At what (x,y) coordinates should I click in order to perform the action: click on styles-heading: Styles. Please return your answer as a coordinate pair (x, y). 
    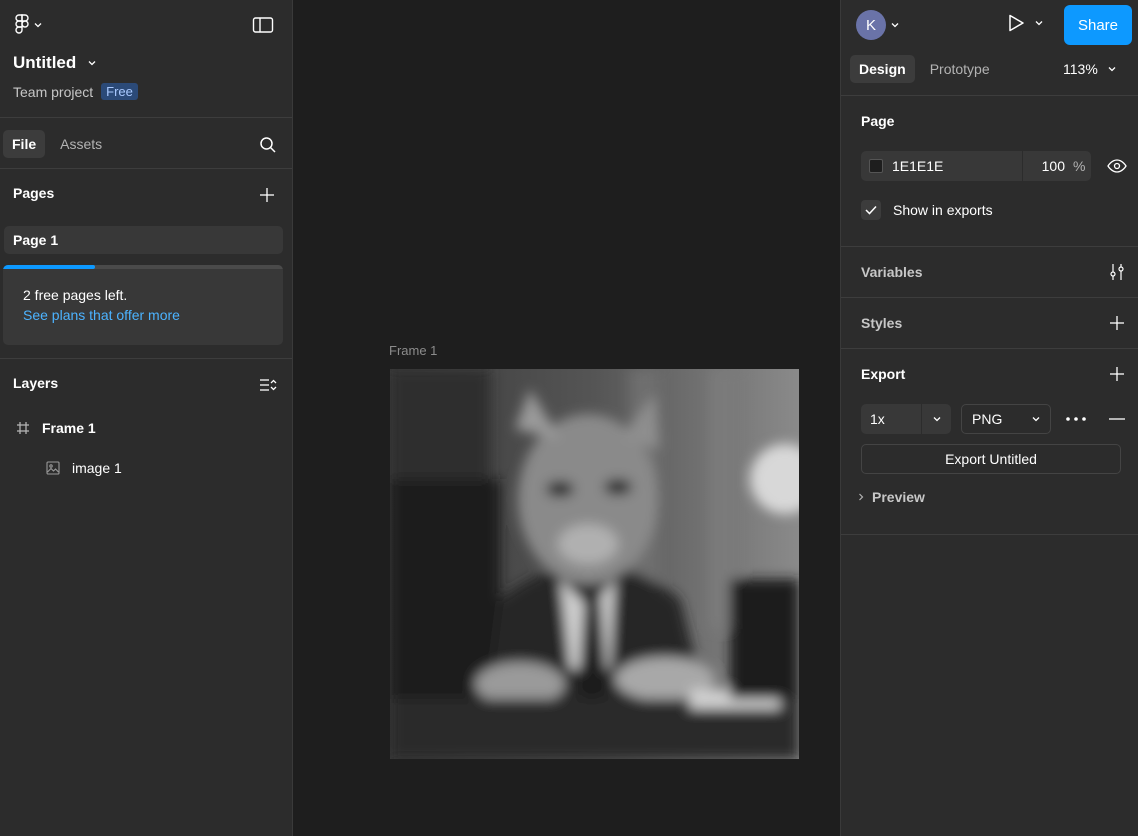
    Looking at the image, I should click on (882, 323).